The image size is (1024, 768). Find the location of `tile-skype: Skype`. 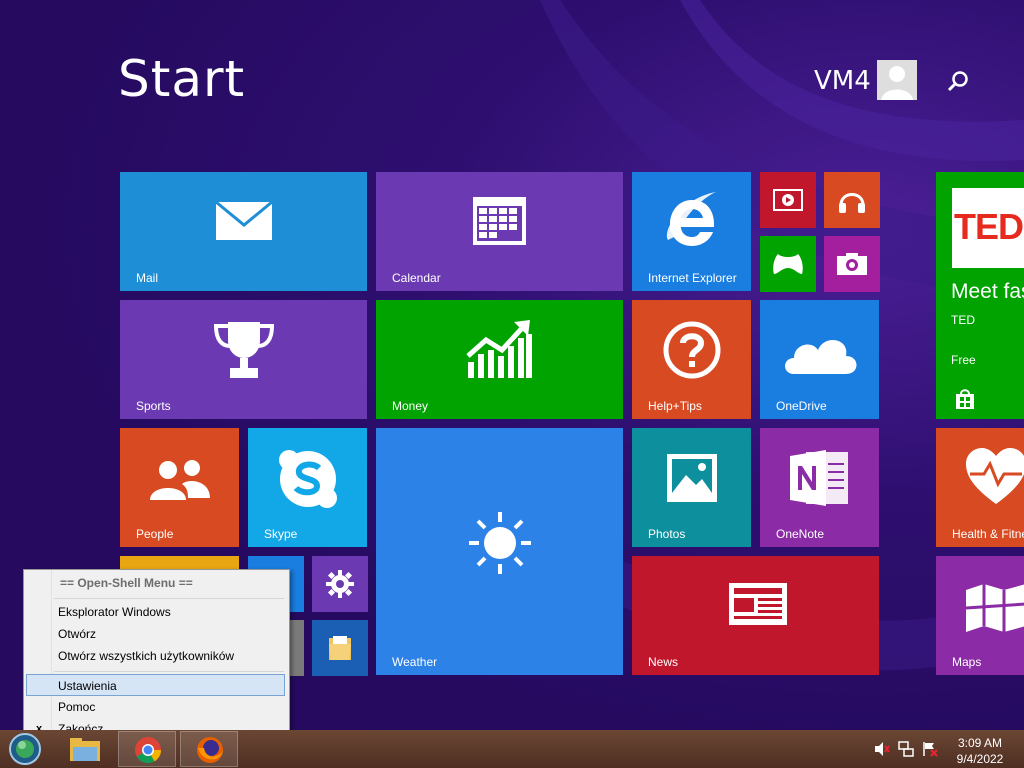

tile-skype: Skype is located at coordinates (307, 487).